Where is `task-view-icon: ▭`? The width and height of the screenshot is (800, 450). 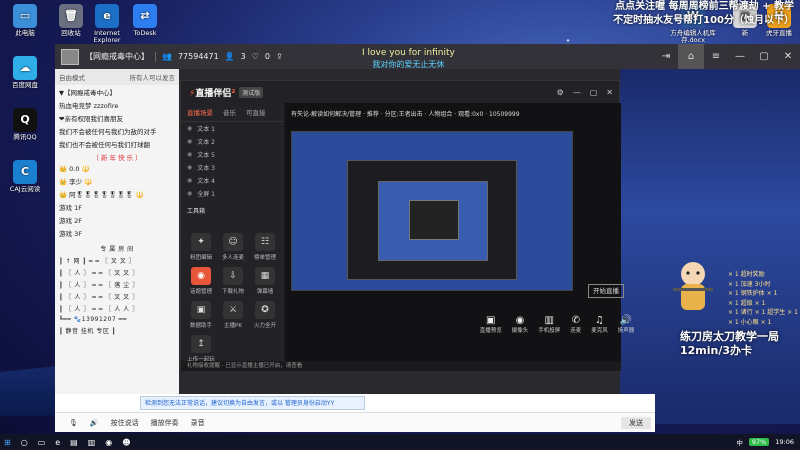
task-view-icon: ▭ is located at coordinates (42, 442).